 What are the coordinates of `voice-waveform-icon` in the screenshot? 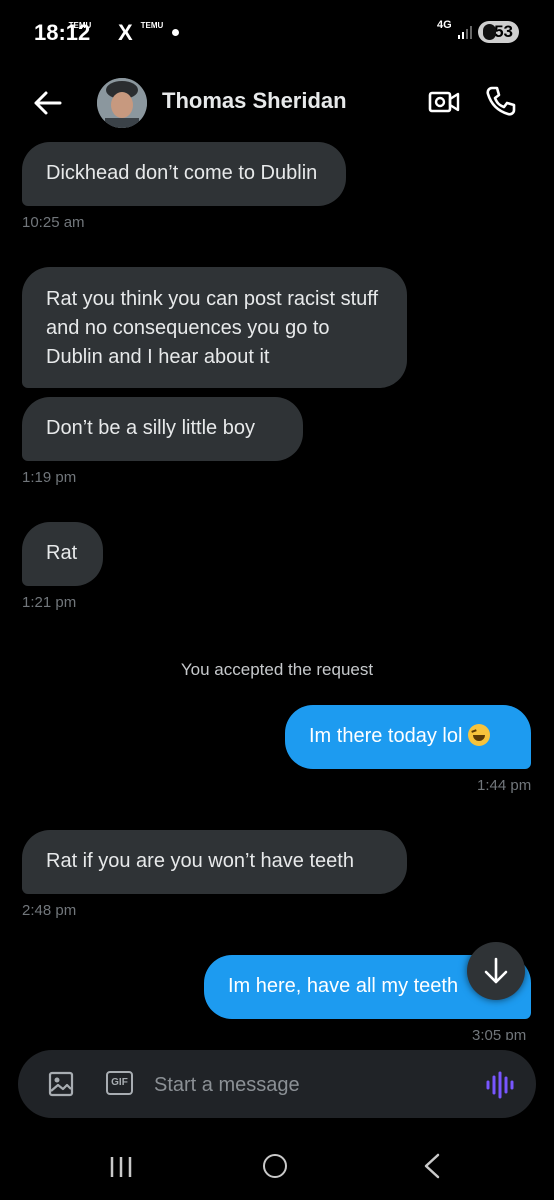 It's located at (500, 1085).